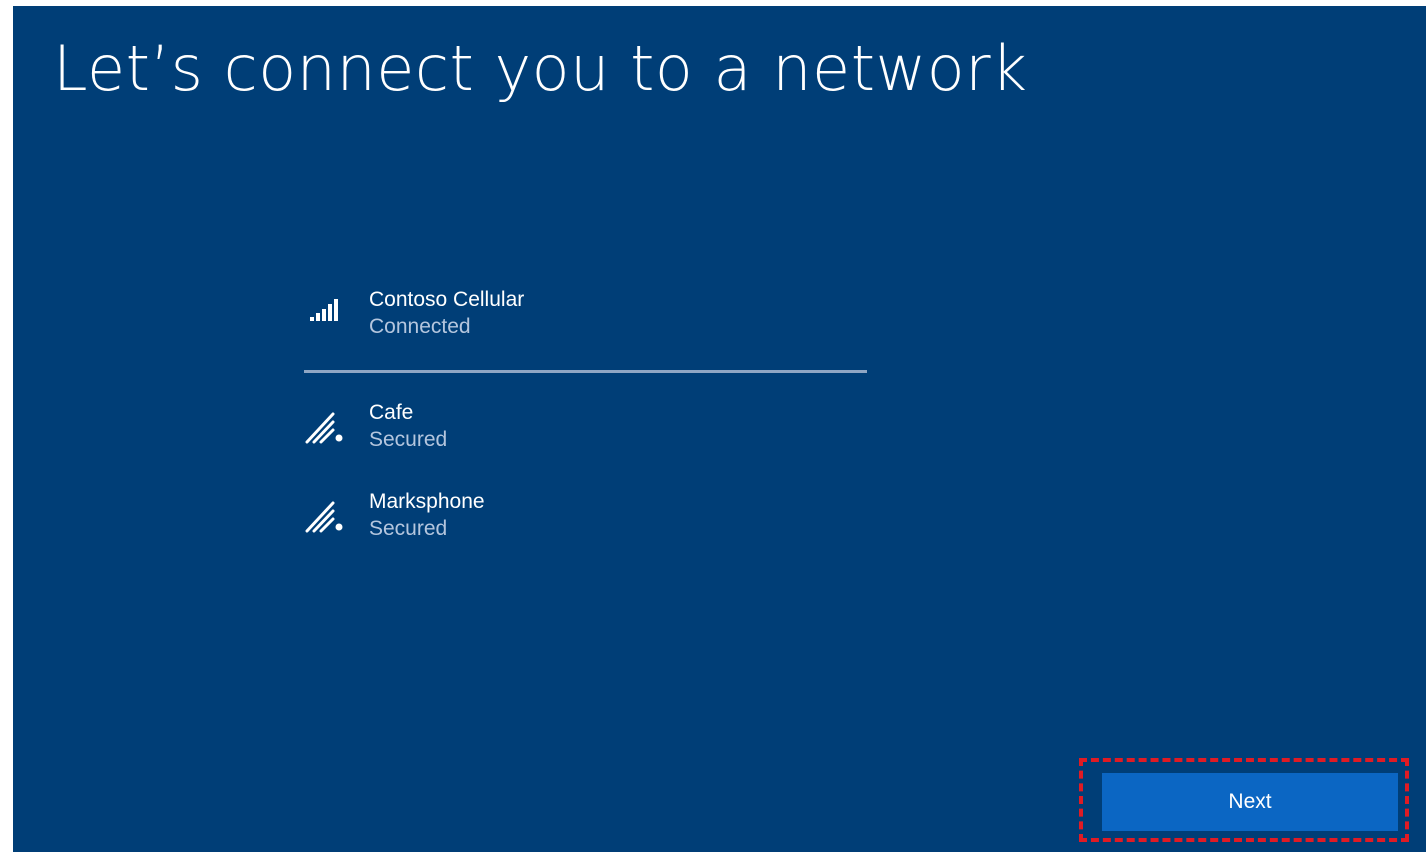 The height and width of the screenshot is (852, 1426). I want to click on page-title: Let’s connect you to a network, so click(540, 68).